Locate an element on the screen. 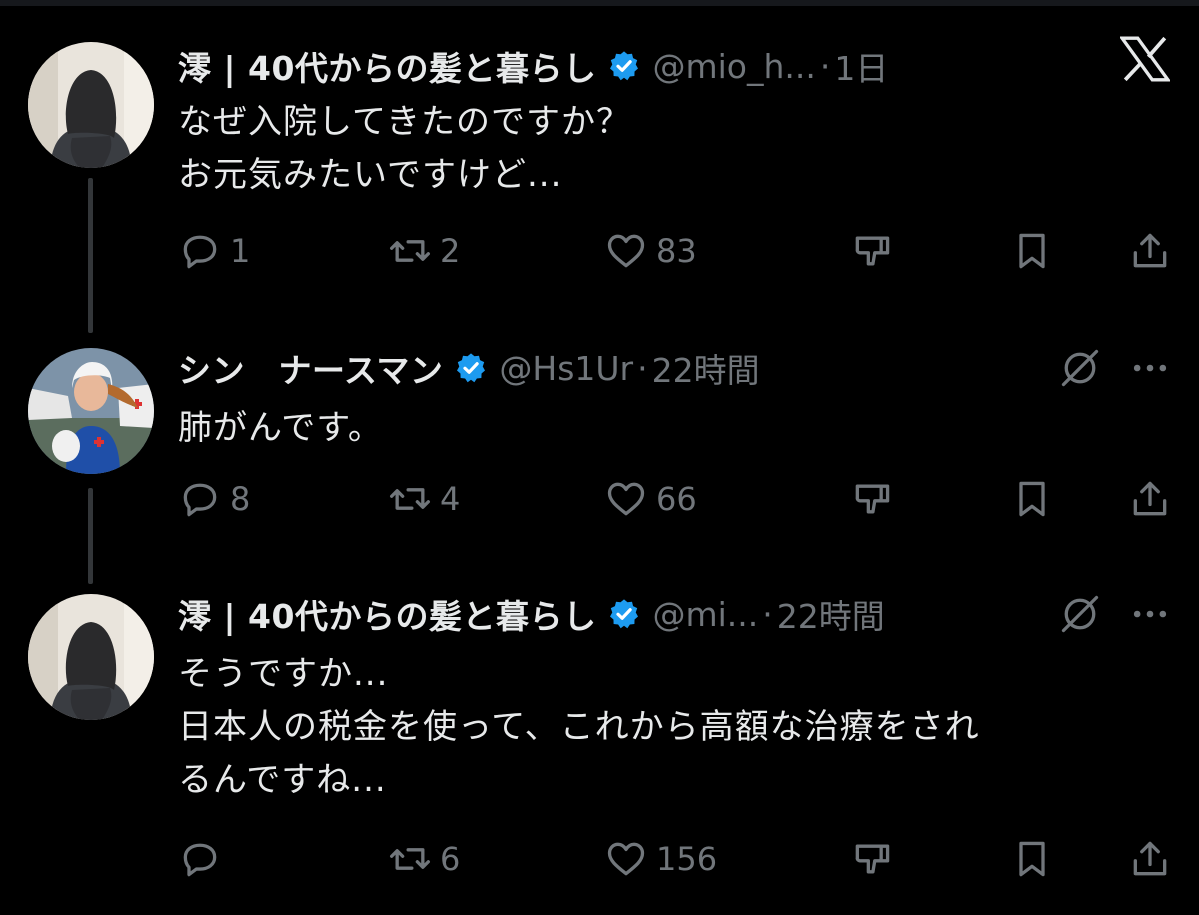  action-bar: 8 4 66 is located at coordinates (599, 499).